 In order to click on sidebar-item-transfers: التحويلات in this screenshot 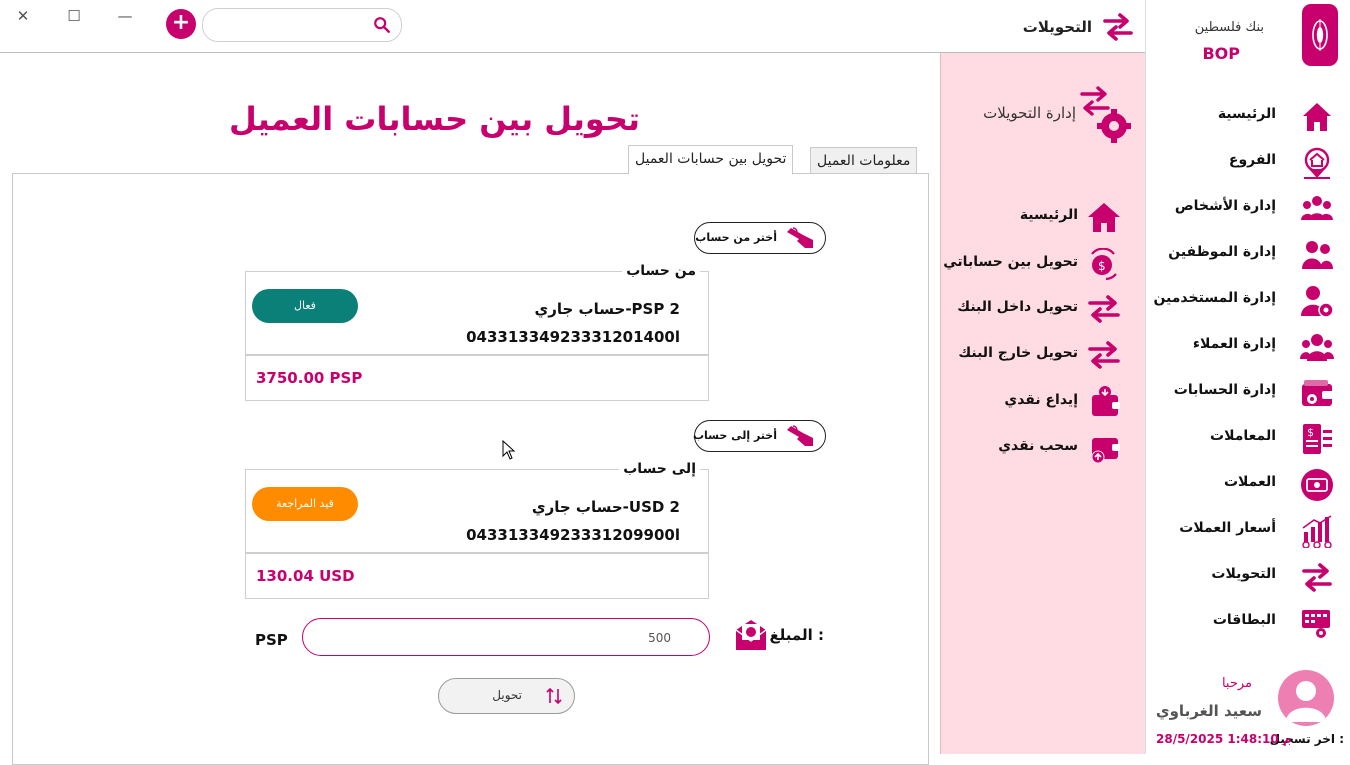, I will do `click(1247, 577)`.